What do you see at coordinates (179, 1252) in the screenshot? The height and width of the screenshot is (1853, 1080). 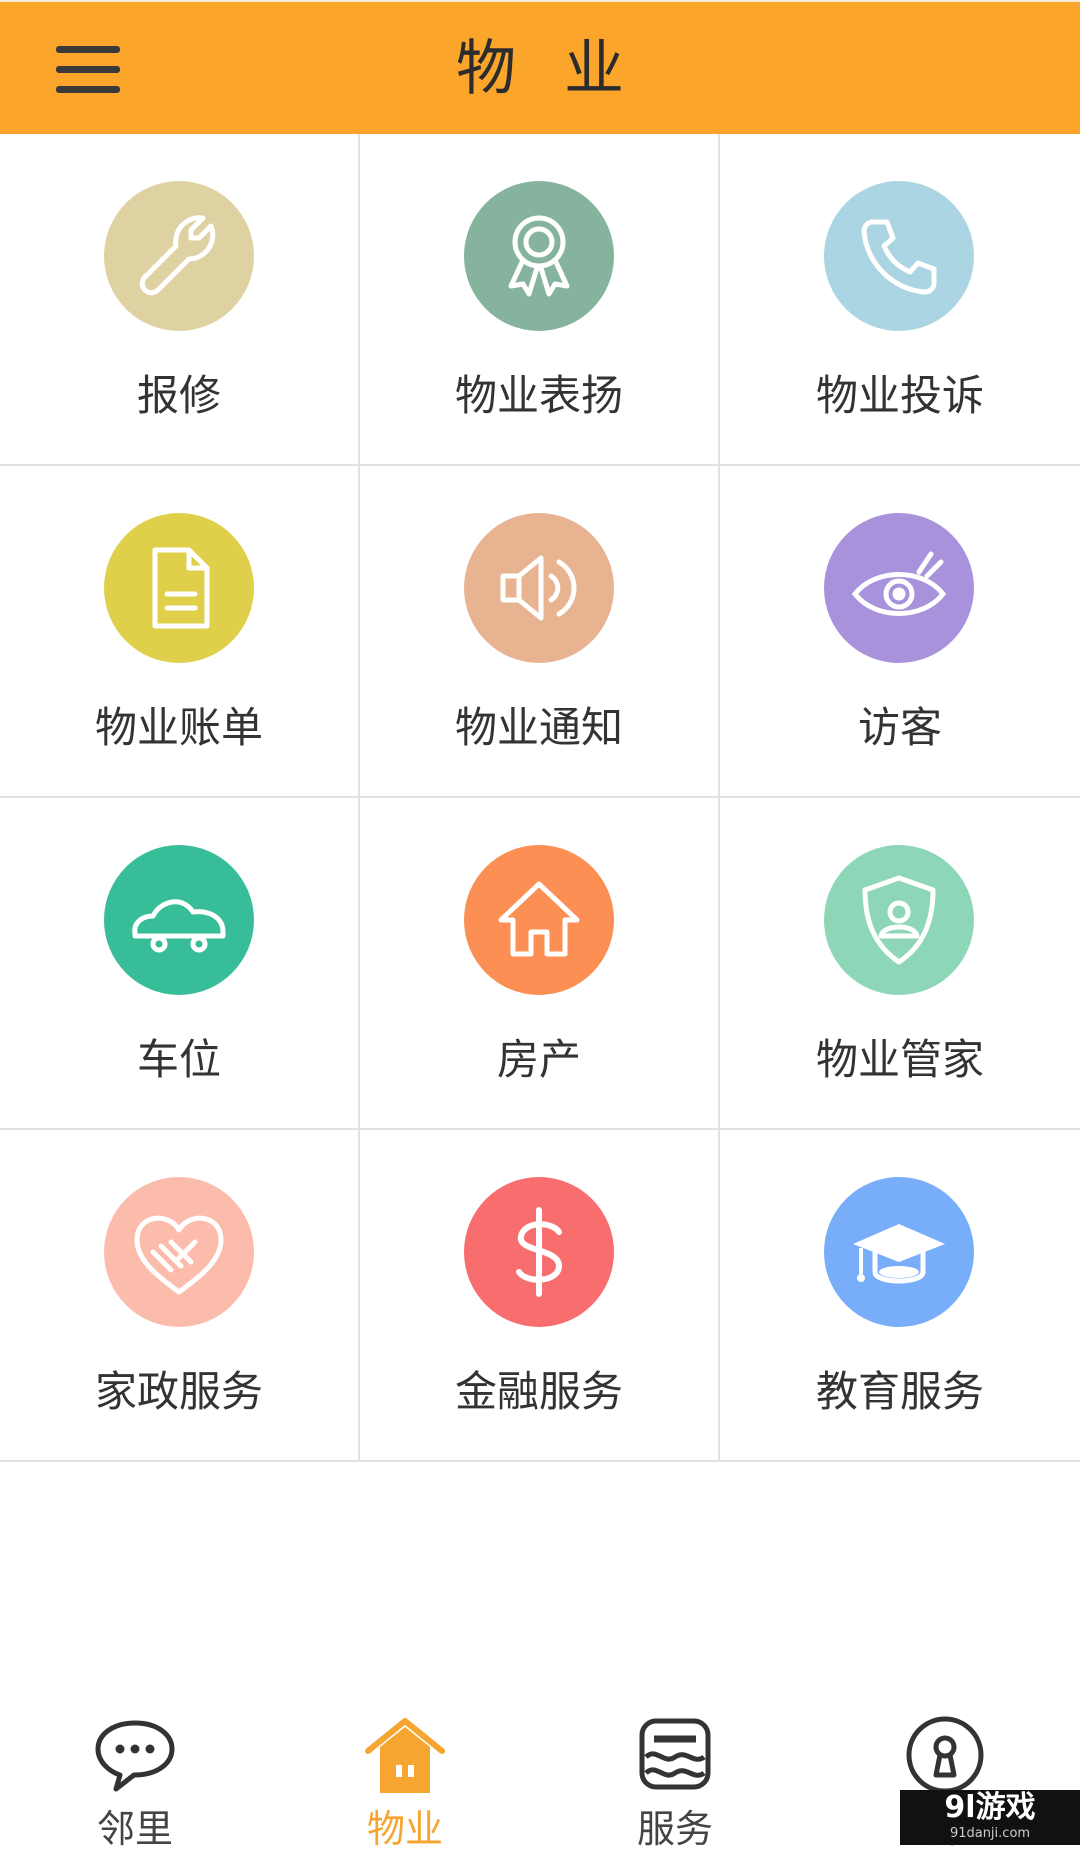 I see `handshake-heart-icon` at bounding box center [179, 1252].